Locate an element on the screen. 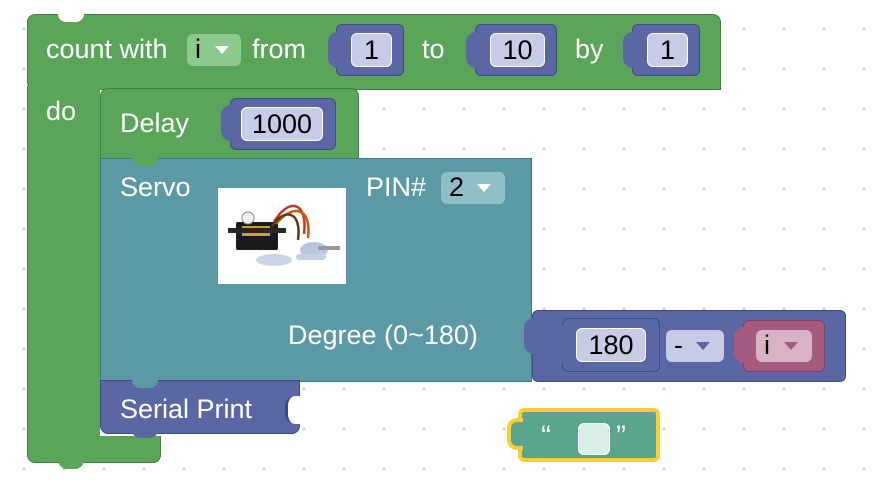 The height and width of the screenshot is (500, 894). close-quote-icon: ” is located at coordinates (621, 436).